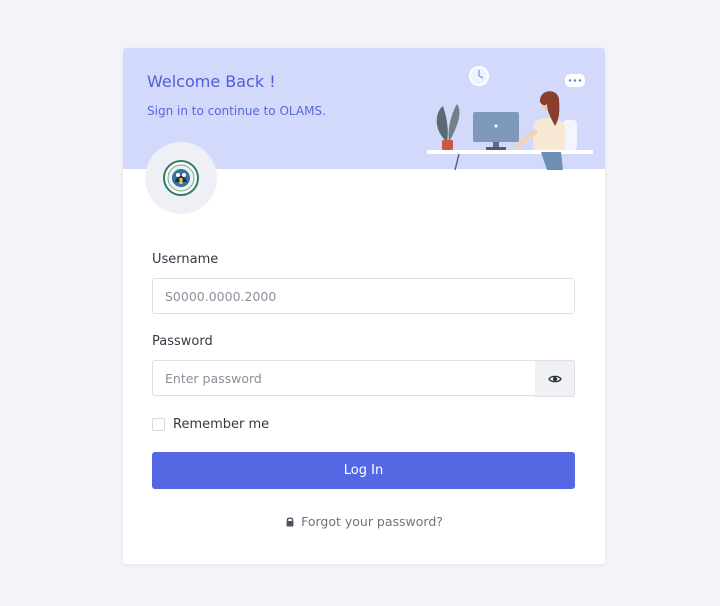 The height and width of the screenshot is (606, 720). Describe the element at coordinates (363, 470) in the screenshot. I see `login-button: Log In` at that location.